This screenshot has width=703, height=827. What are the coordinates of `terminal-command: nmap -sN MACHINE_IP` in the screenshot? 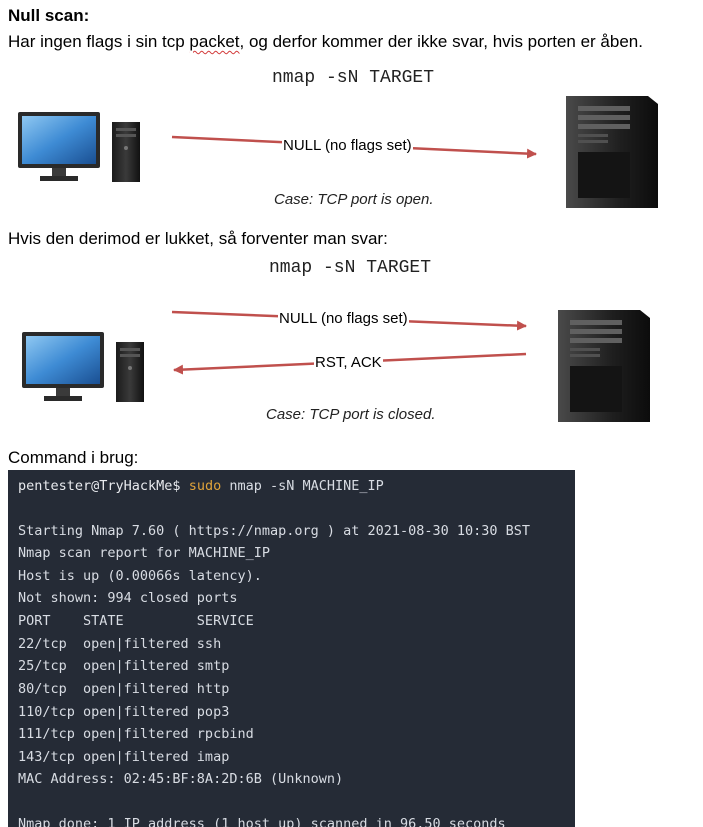 It's located at (306, 486).